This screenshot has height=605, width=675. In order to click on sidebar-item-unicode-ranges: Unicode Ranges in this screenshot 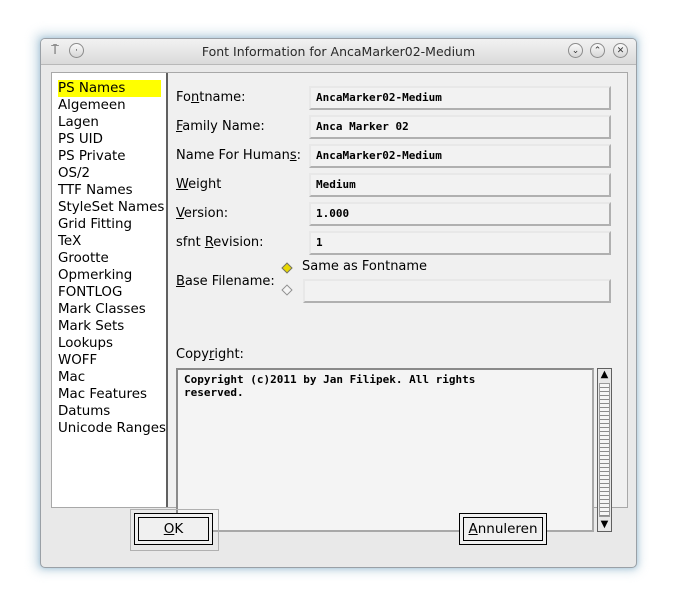, I will do `click(112, 428)`.